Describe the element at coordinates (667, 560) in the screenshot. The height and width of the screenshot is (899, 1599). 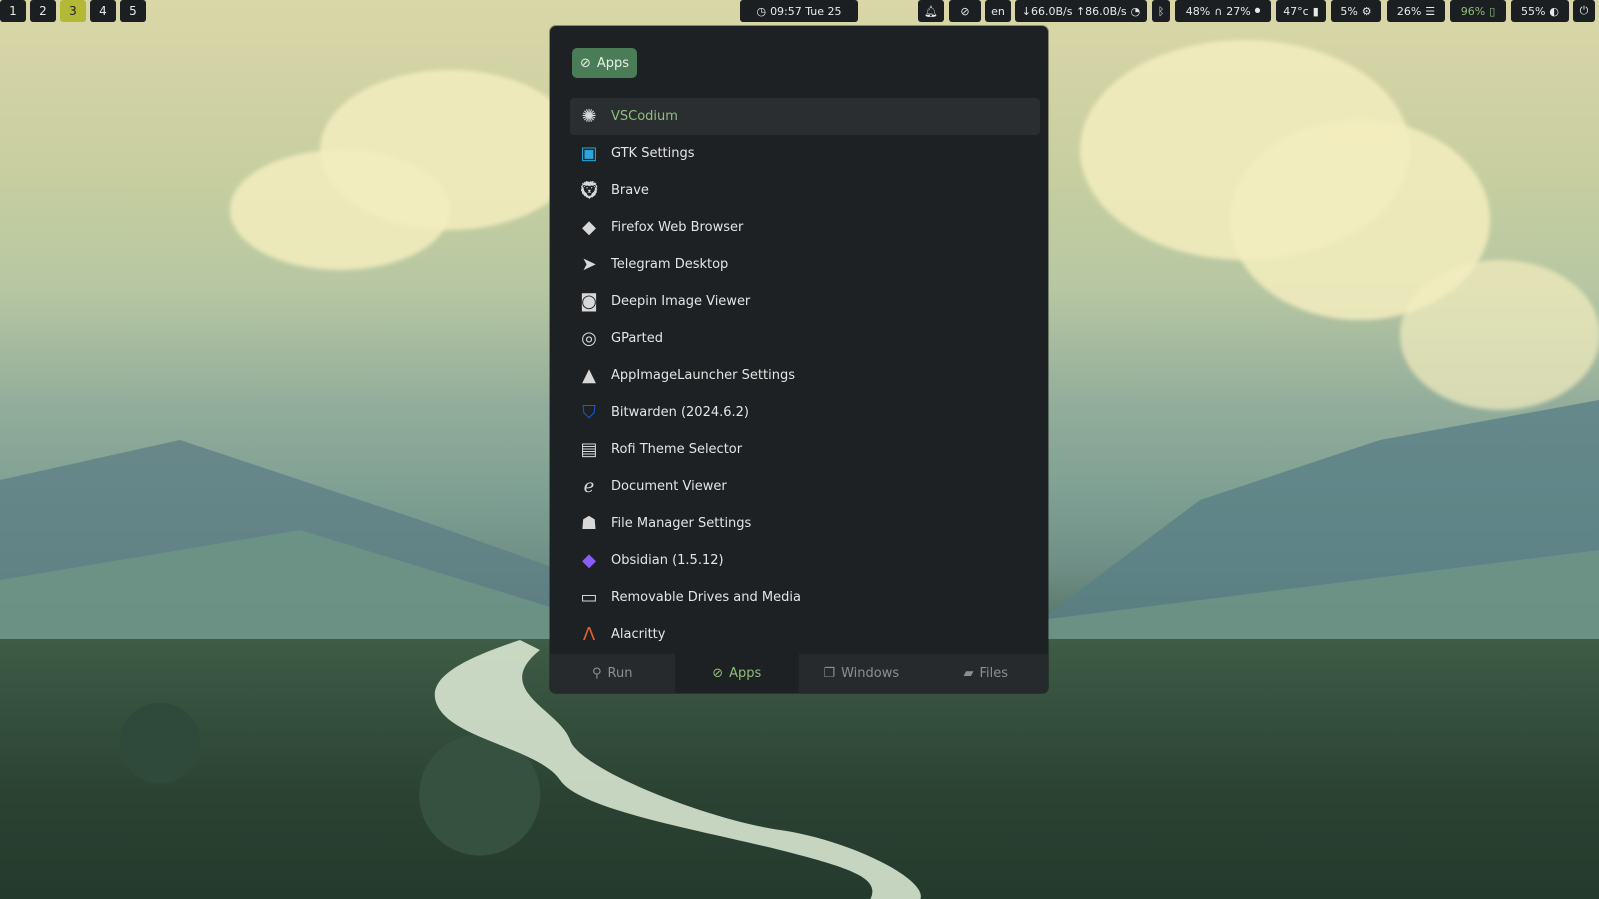
I see `app-item-label: Obsidian (1.5.12)` at that location.